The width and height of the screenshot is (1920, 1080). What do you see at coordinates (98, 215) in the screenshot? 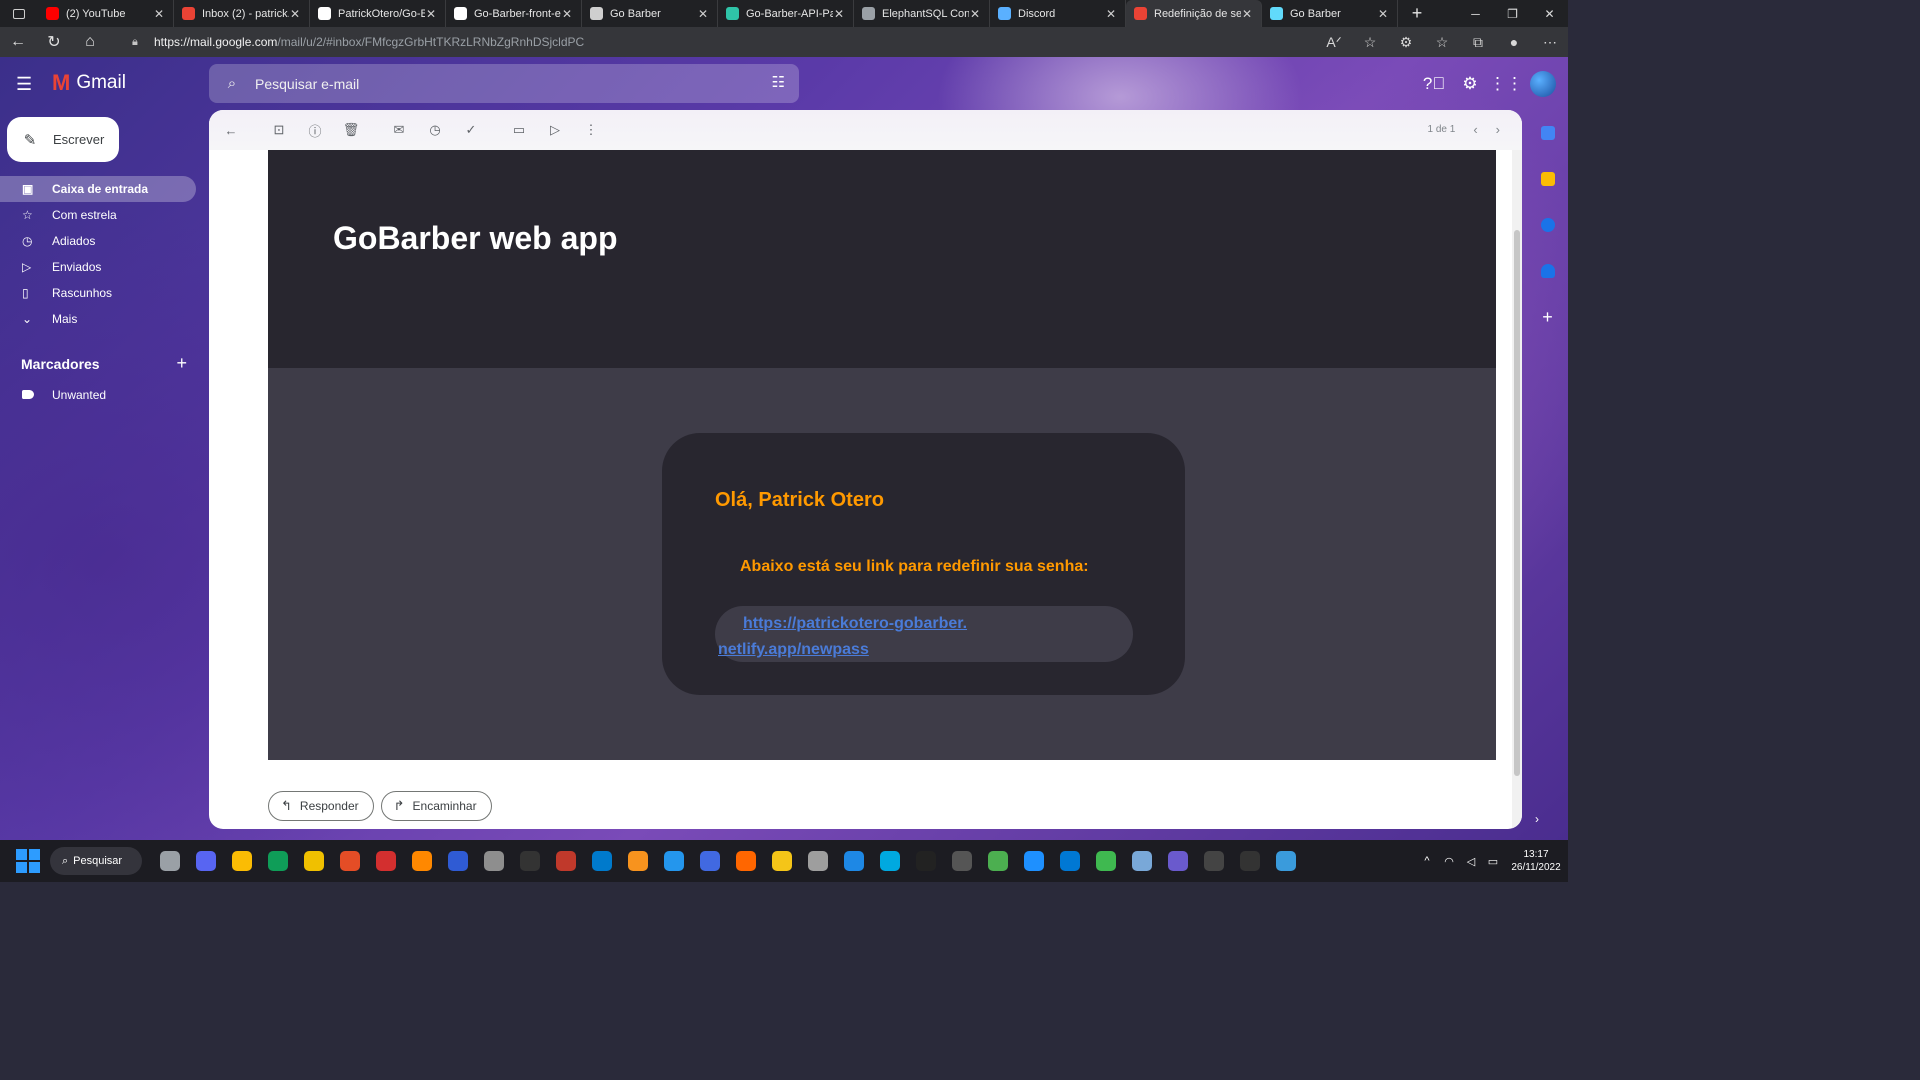
I see `sidebar-item: ☆ Com estrela` at bounding box center [98, 215].